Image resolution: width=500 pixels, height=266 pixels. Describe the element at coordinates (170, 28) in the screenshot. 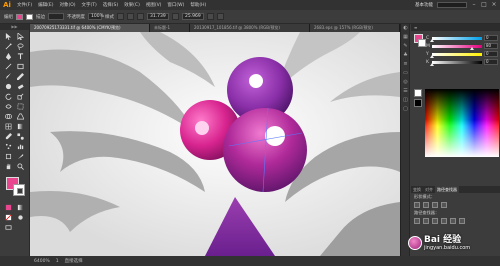

I see `tab-document-2: 未标题-1` at that location.